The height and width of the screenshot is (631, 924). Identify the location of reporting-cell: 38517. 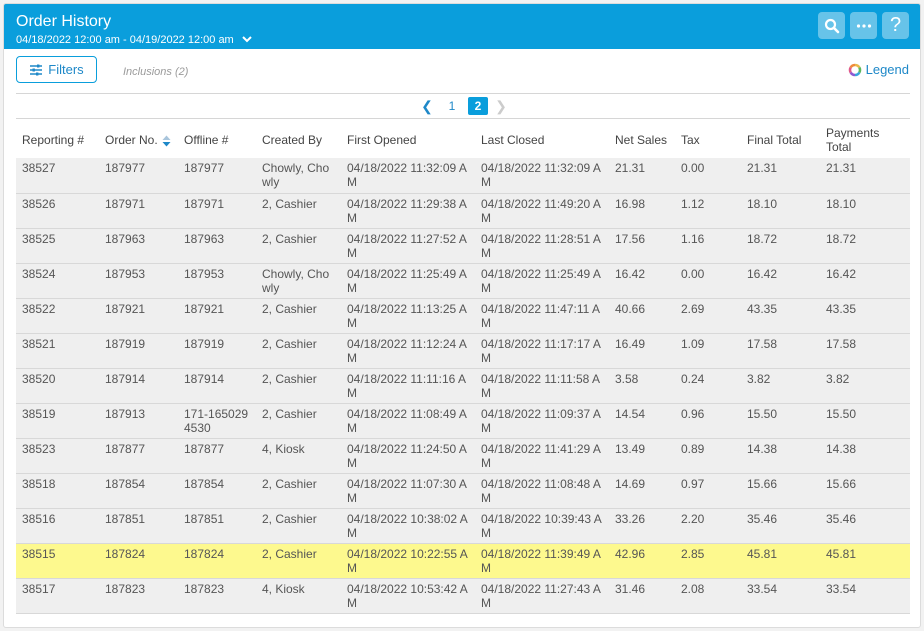
(57, 596).